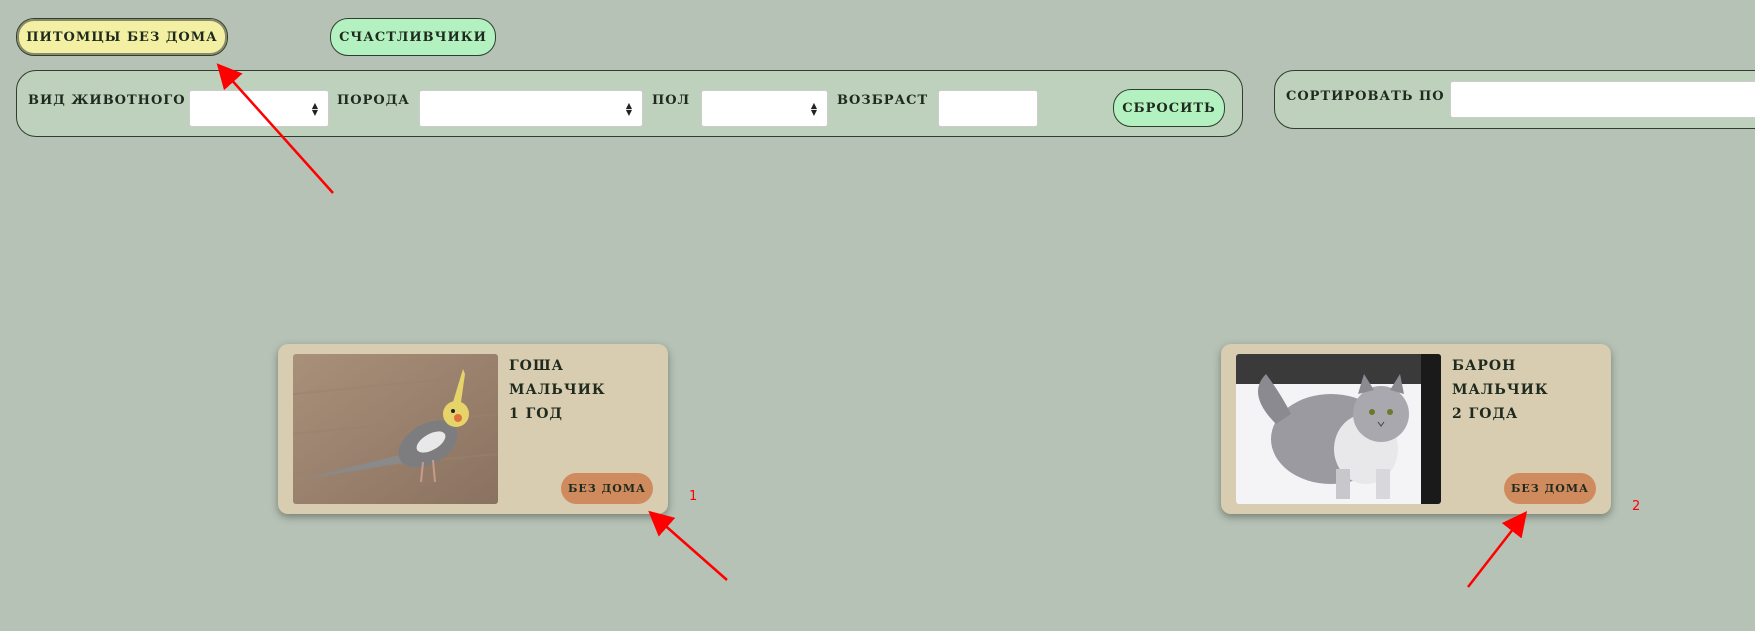 The width and height of the screenshot is (1755, 631). Describe the element at coordinates (1338, 429) in the screenshot. I see `cat-photo` at that location.